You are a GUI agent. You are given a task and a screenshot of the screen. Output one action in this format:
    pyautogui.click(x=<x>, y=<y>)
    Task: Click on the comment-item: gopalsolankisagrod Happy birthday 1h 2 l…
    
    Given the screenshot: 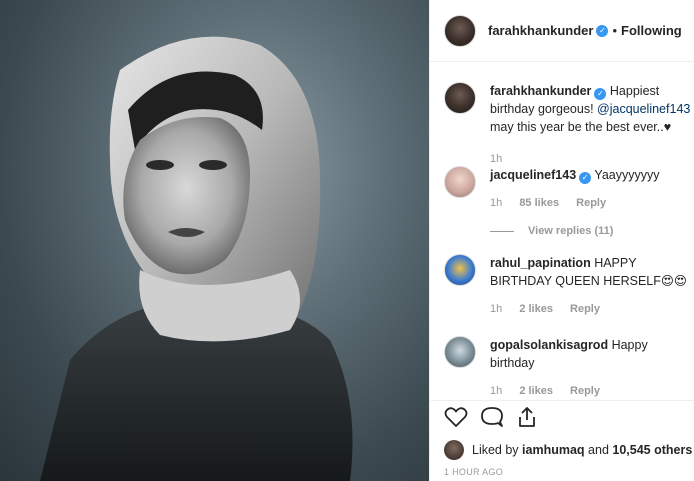 What is the action you would take?
    pyautogui.click(x=569, y=368)
    